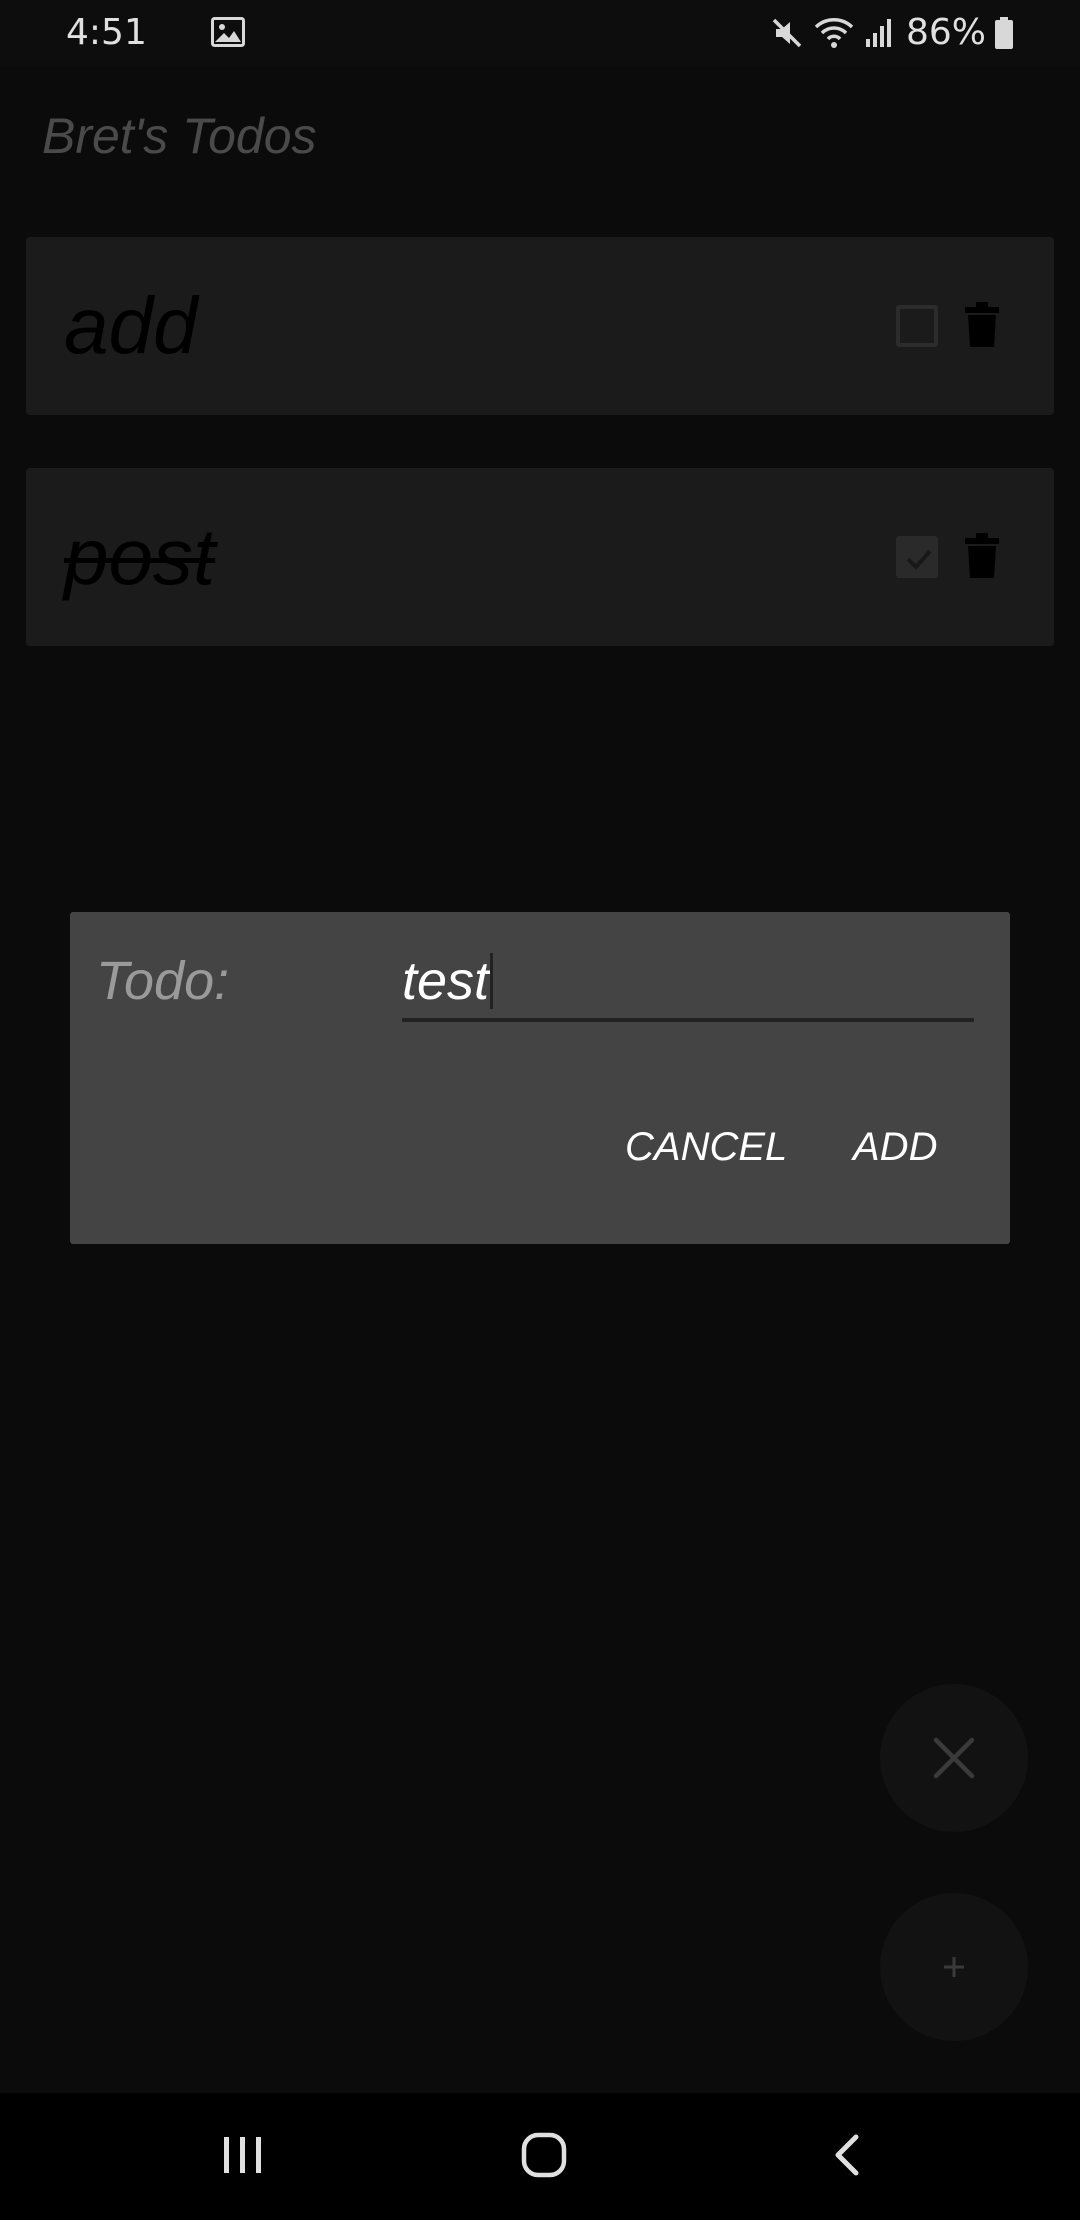 This screenshot has width=1080, height=2220. I want to click on navigation-bar, so click(540, 2156).